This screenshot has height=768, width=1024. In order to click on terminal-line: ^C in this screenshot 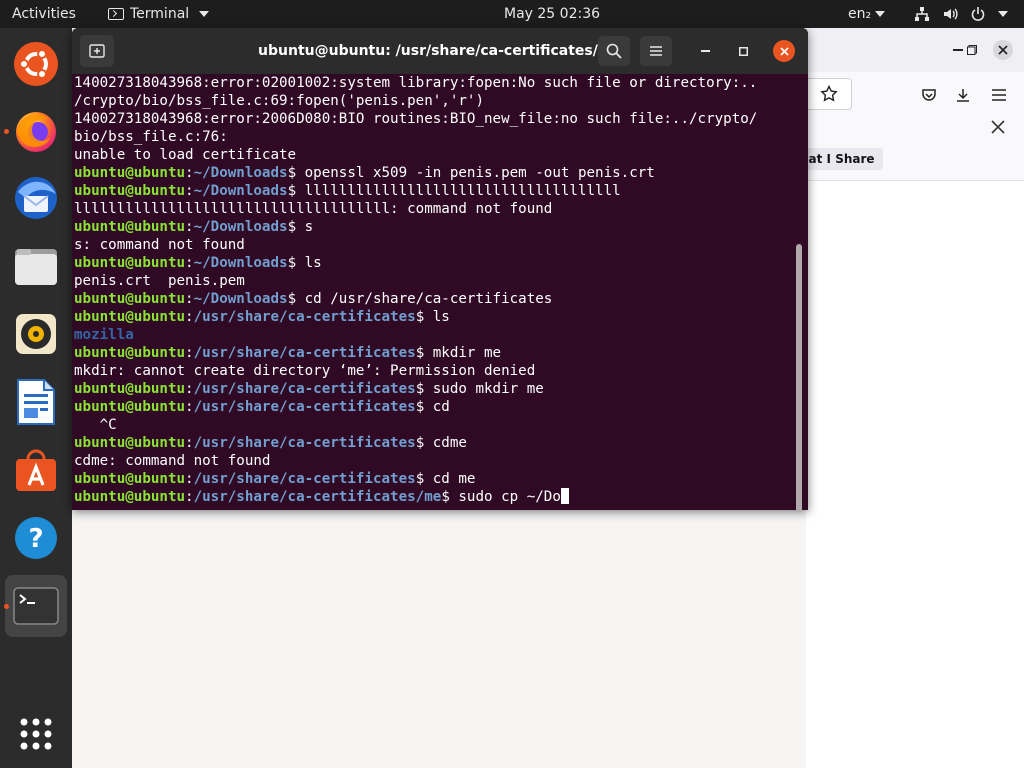, I will do `click(415, 425)`.